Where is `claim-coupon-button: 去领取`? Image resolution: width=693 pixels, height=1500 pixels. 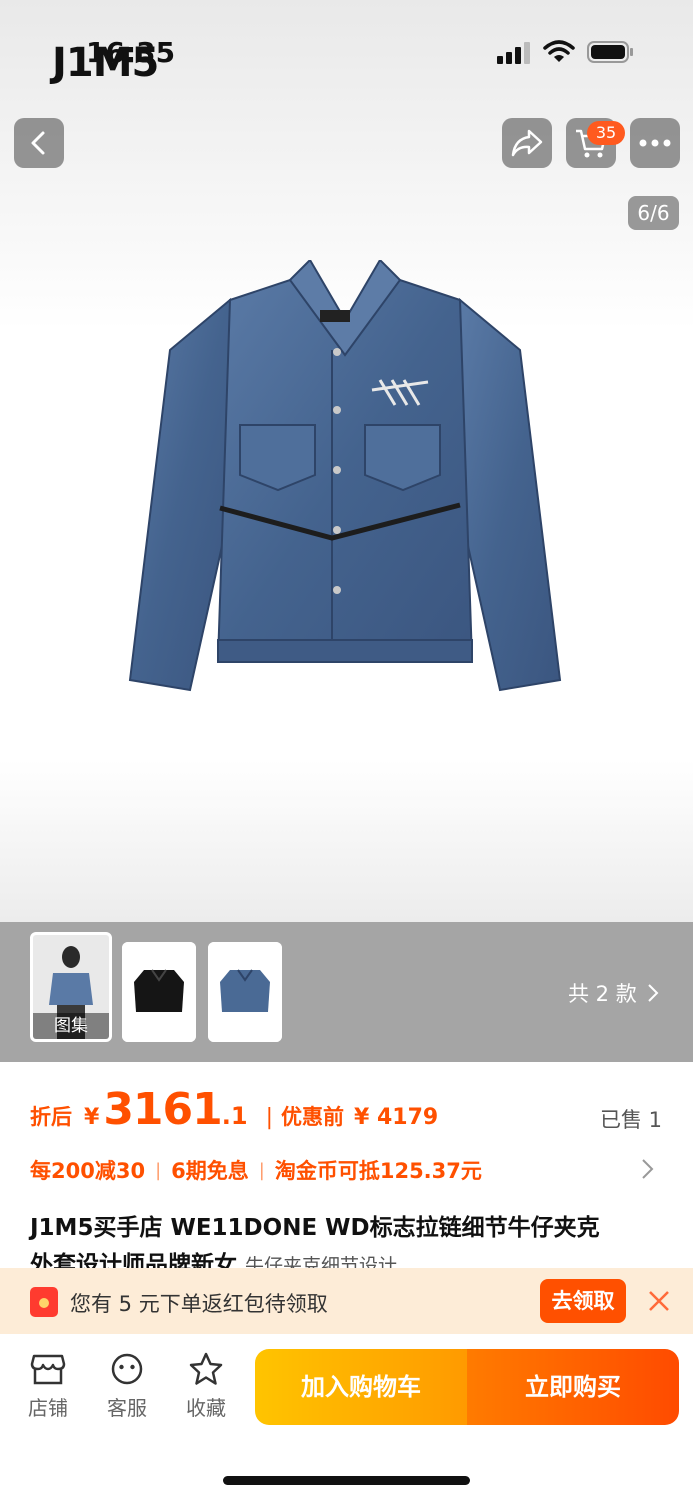 claim-coupon-button: 去领取 is located at coordinates (583, 1301).